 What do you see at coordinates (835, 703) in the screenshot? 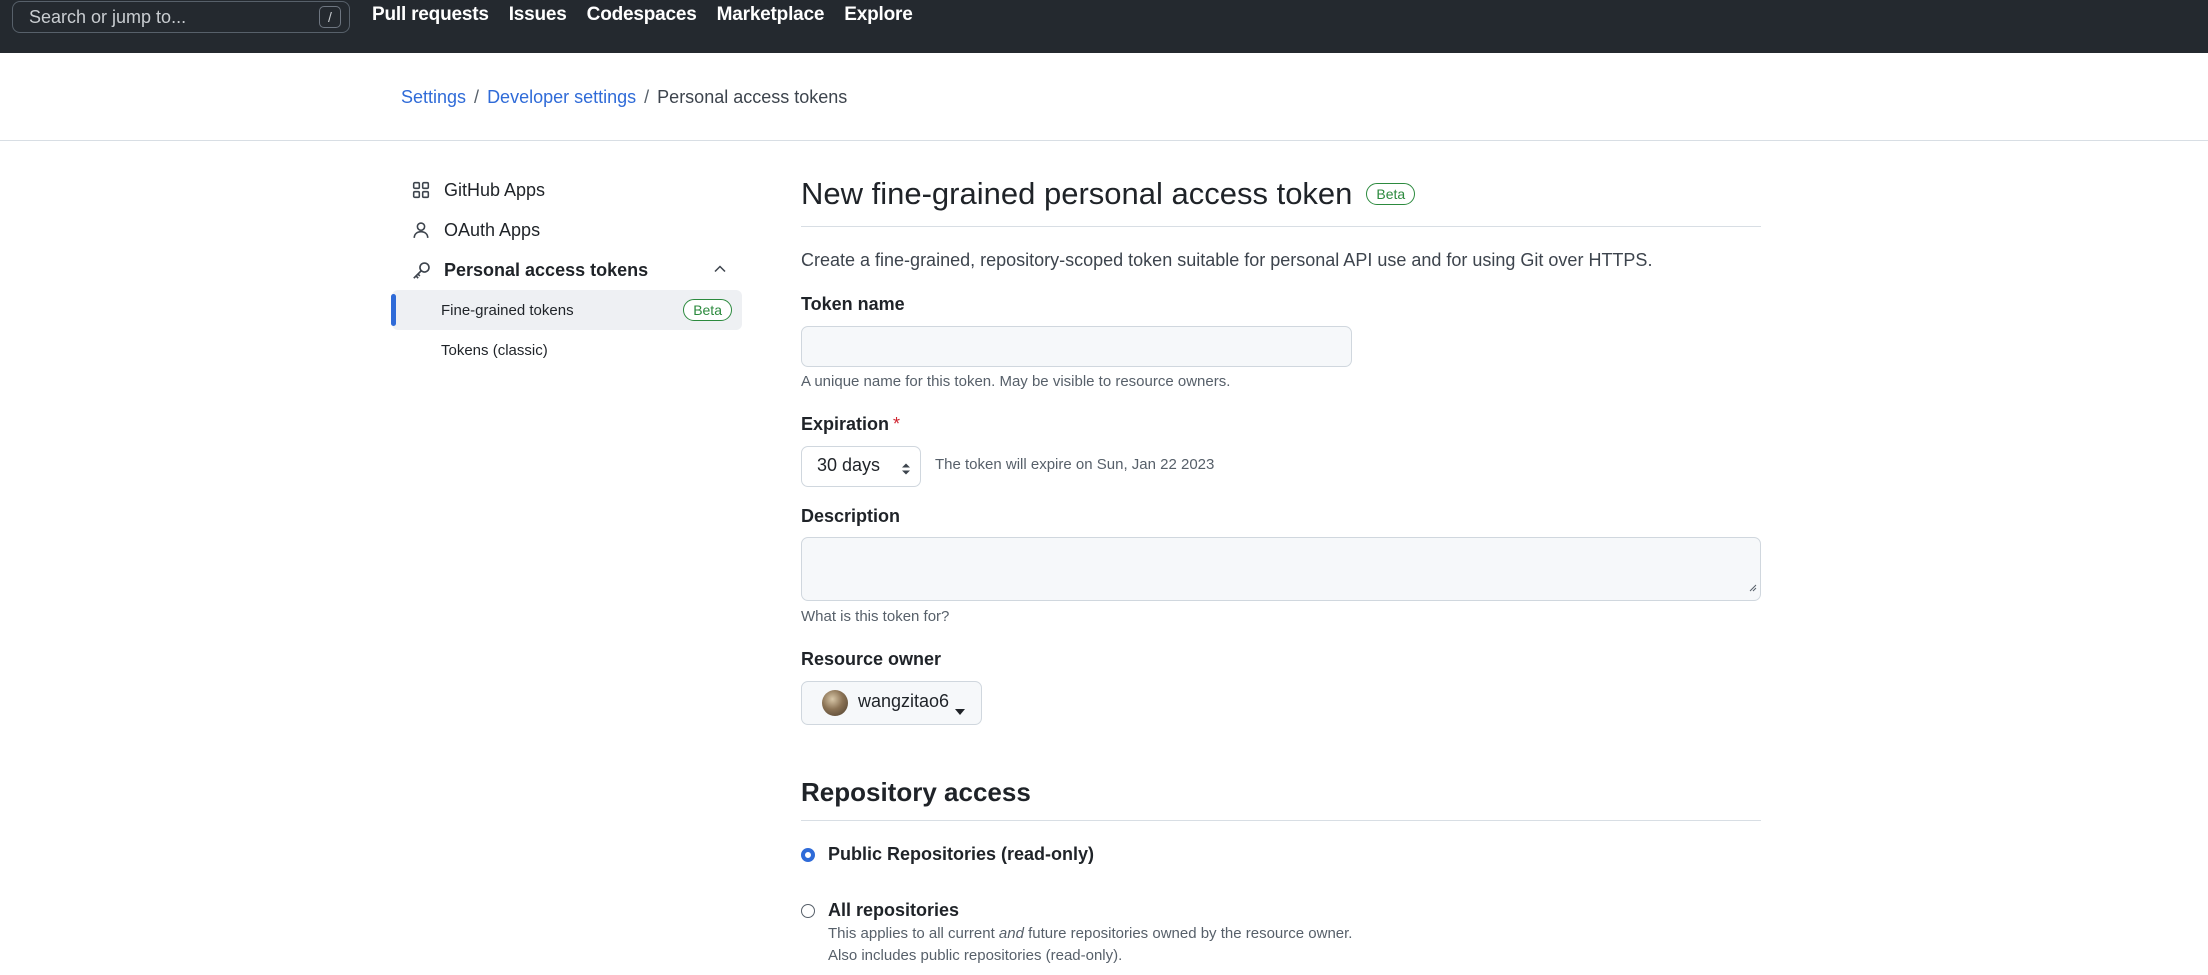
I see `avatar` at bounding box center [835, 703].